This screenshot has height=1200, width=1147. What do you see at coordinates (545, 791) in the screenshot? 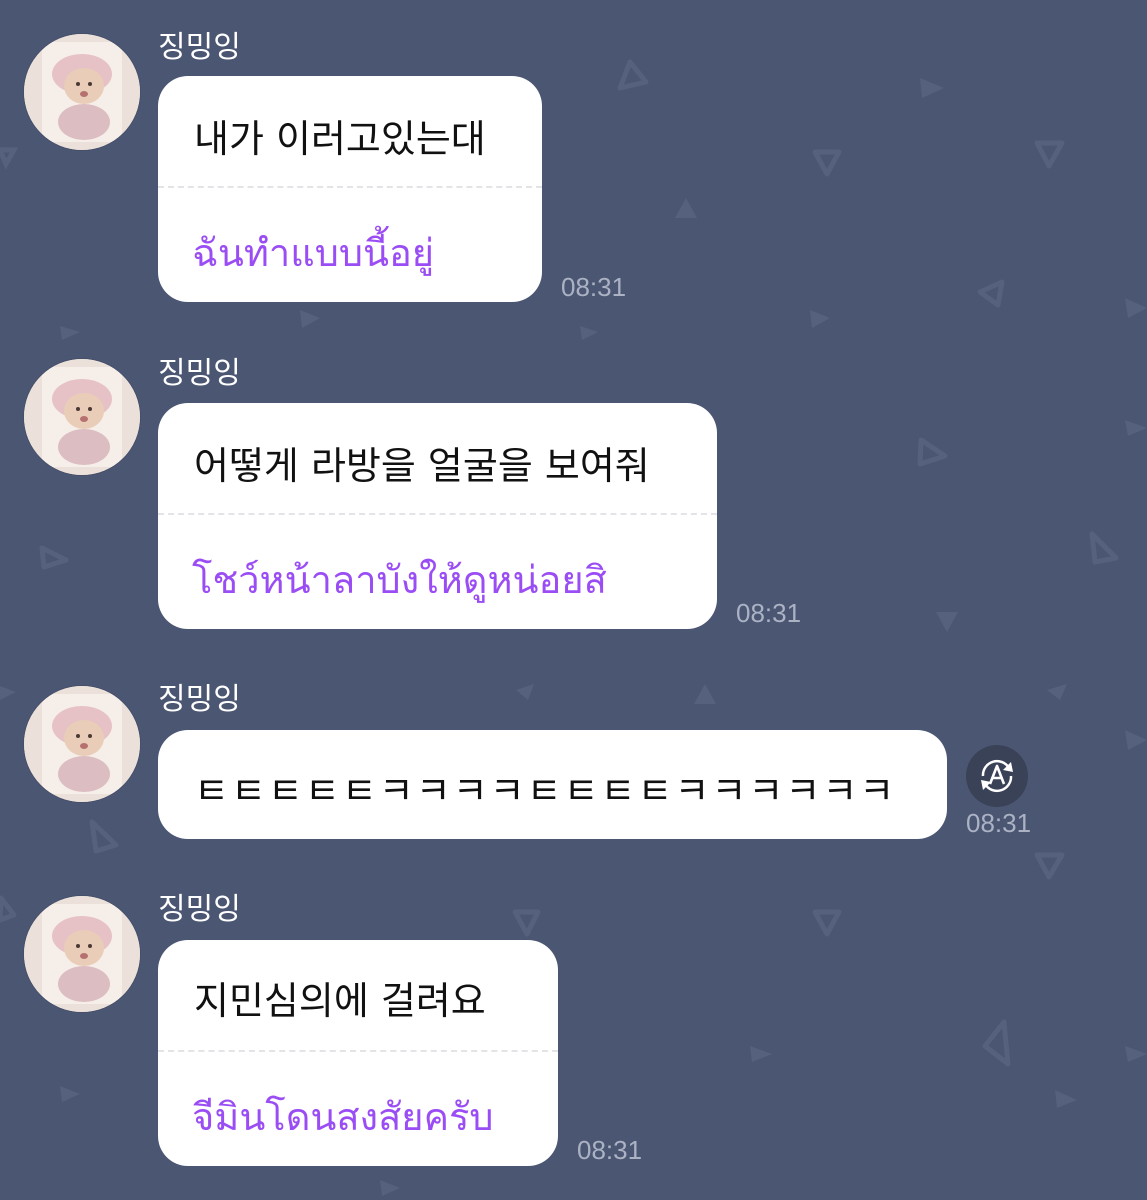
I see `message-text: ㅌㅌㅌㅌㅌㅋㅋㅋㅋㅌㅌㅌㅌㅋㅋㅋㅋㅋㅋ` at bounding box center [545, 791].